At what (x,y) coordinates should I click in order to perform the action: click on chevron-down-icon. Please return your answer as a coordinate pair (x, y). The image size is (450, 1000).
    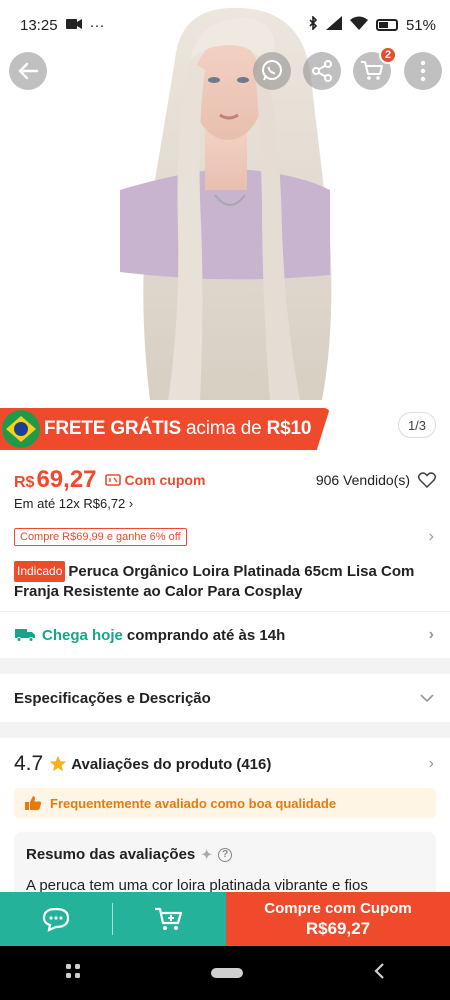
    Looking at the image, I should click on (427, 698).